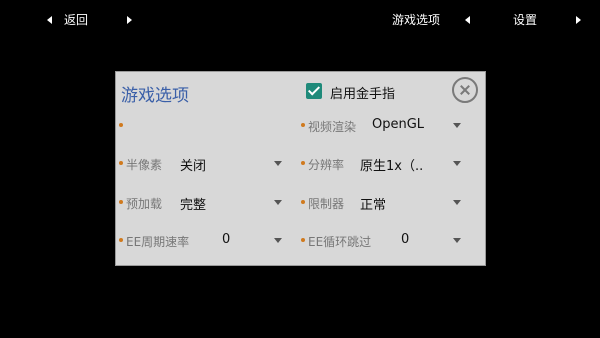 This screenshot has width=600, height=338. I want to click on ee-cycle-rate-value: 0, so click(226, 239).